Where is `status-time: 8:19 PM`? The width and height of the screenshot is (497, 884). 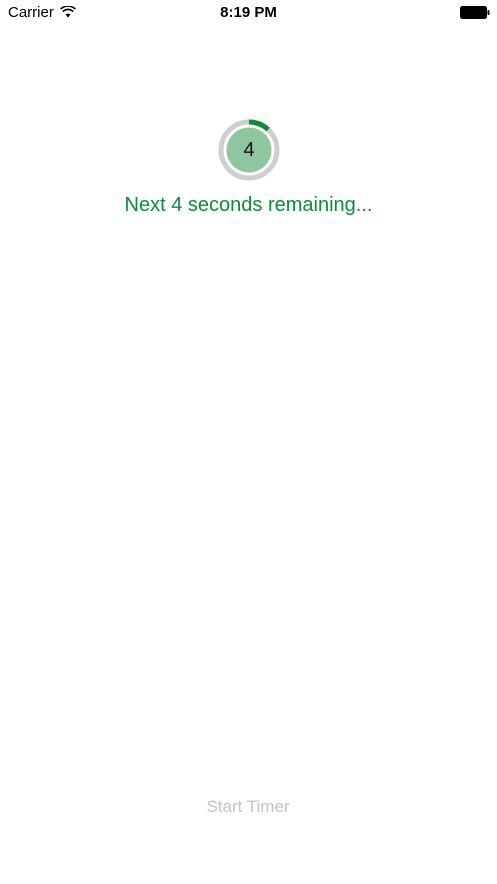 status-time: 8:19 PM is located at coordinates (248, 12).